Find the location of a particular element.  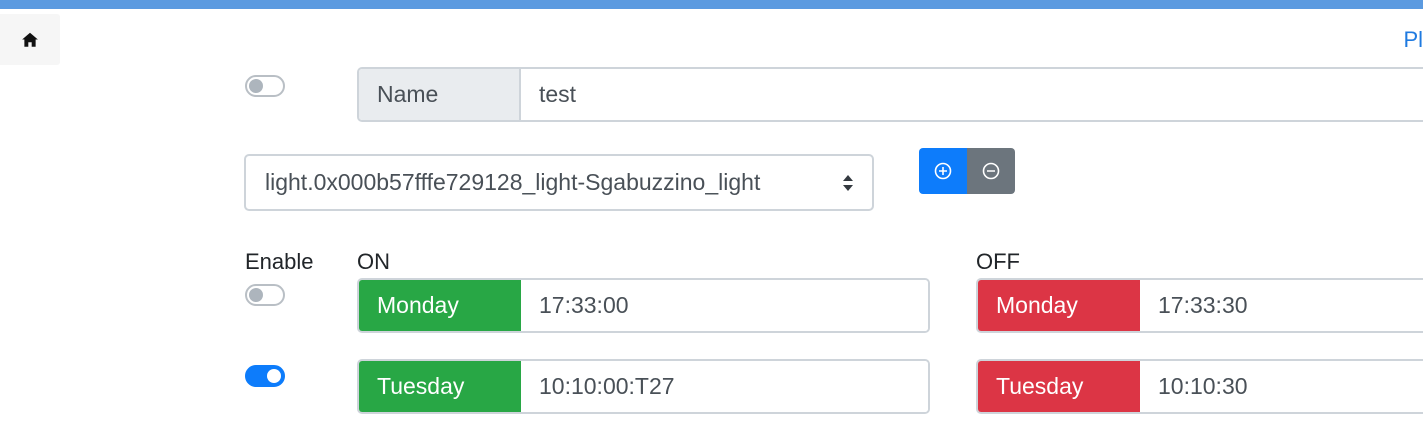

home-icon is located at coordinates (30, 39).